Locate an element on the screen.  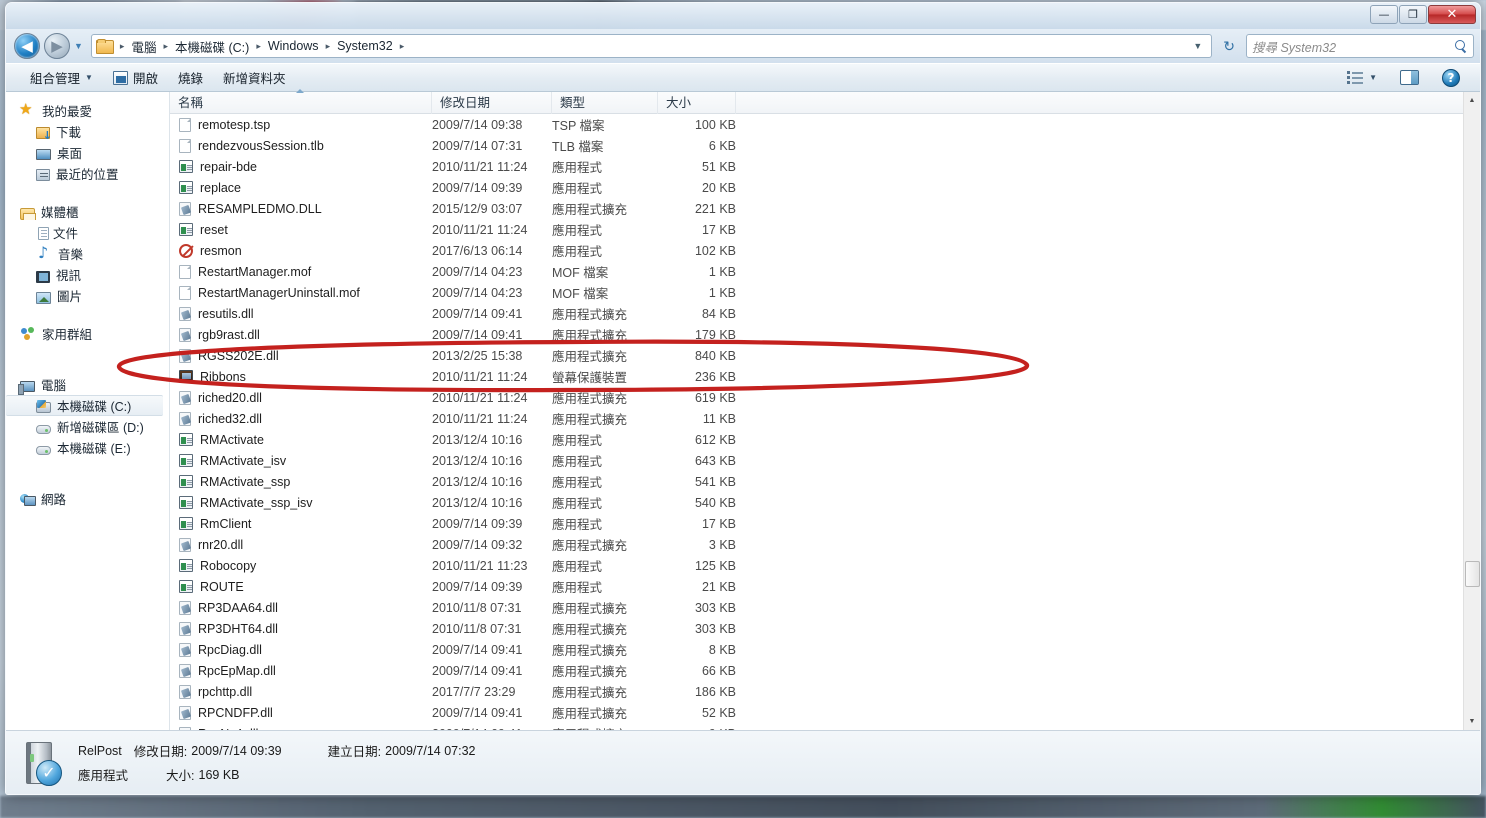
history-dropdown-button: ▼ is located at coordinates (78, 46).